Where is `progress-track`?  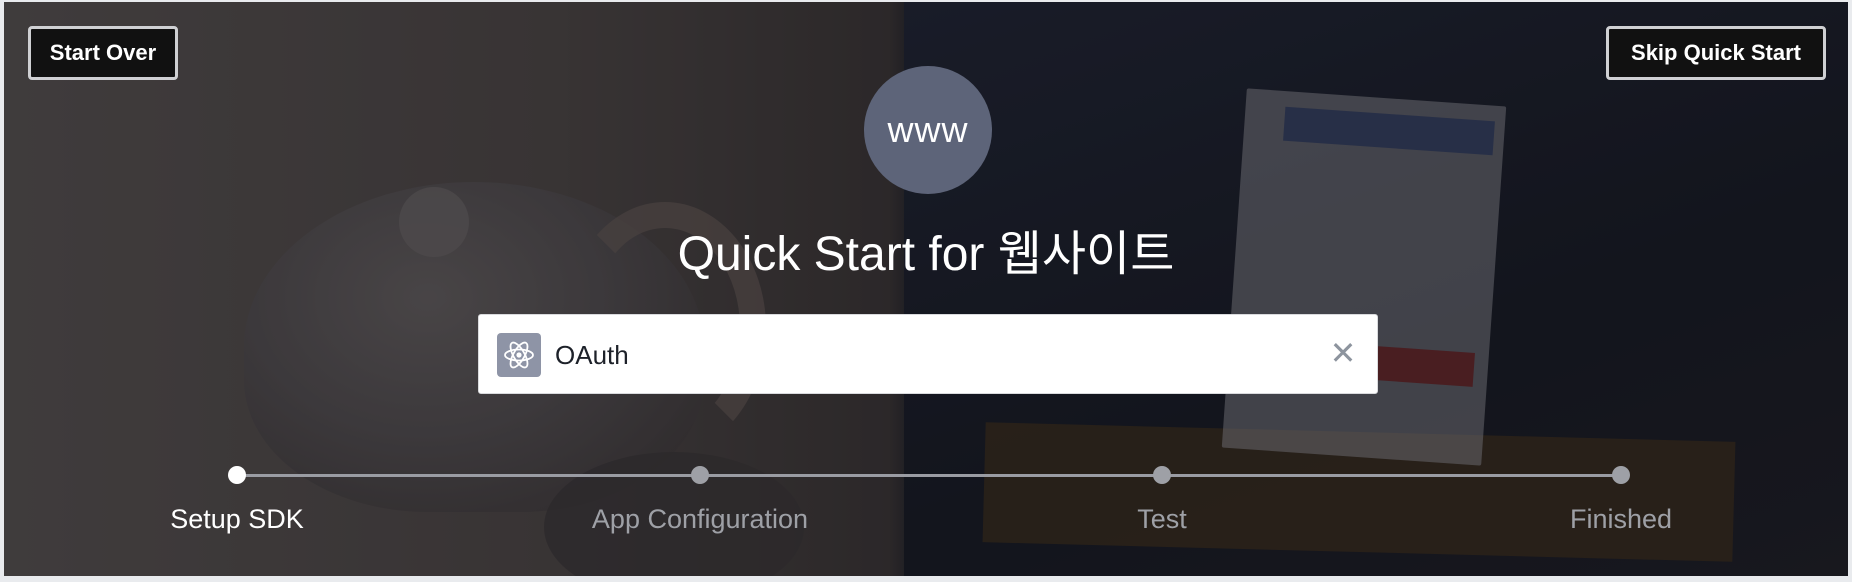
progress-track is located at coordinates (929, 475).